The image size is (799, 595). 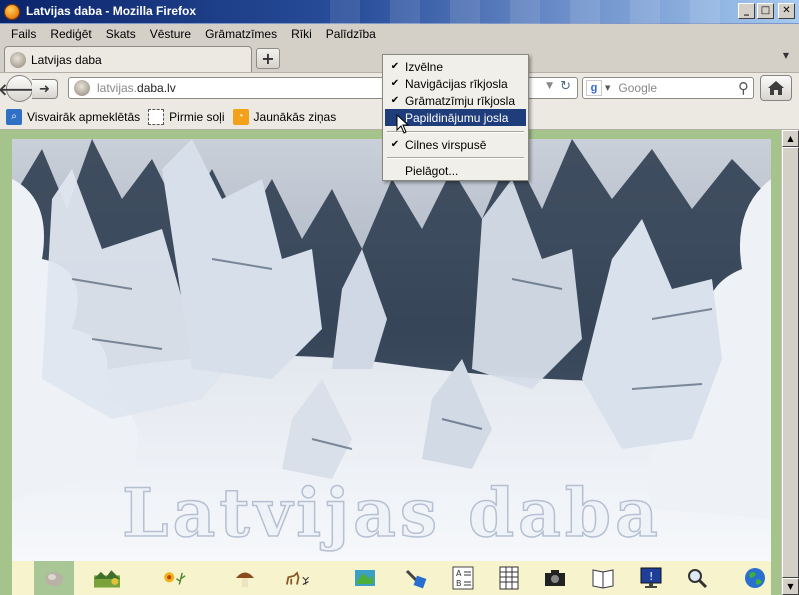 What do you see at coordinates (415, 578) in the screenshot?
I see `tools-icon` at bounding box center [415, 578].